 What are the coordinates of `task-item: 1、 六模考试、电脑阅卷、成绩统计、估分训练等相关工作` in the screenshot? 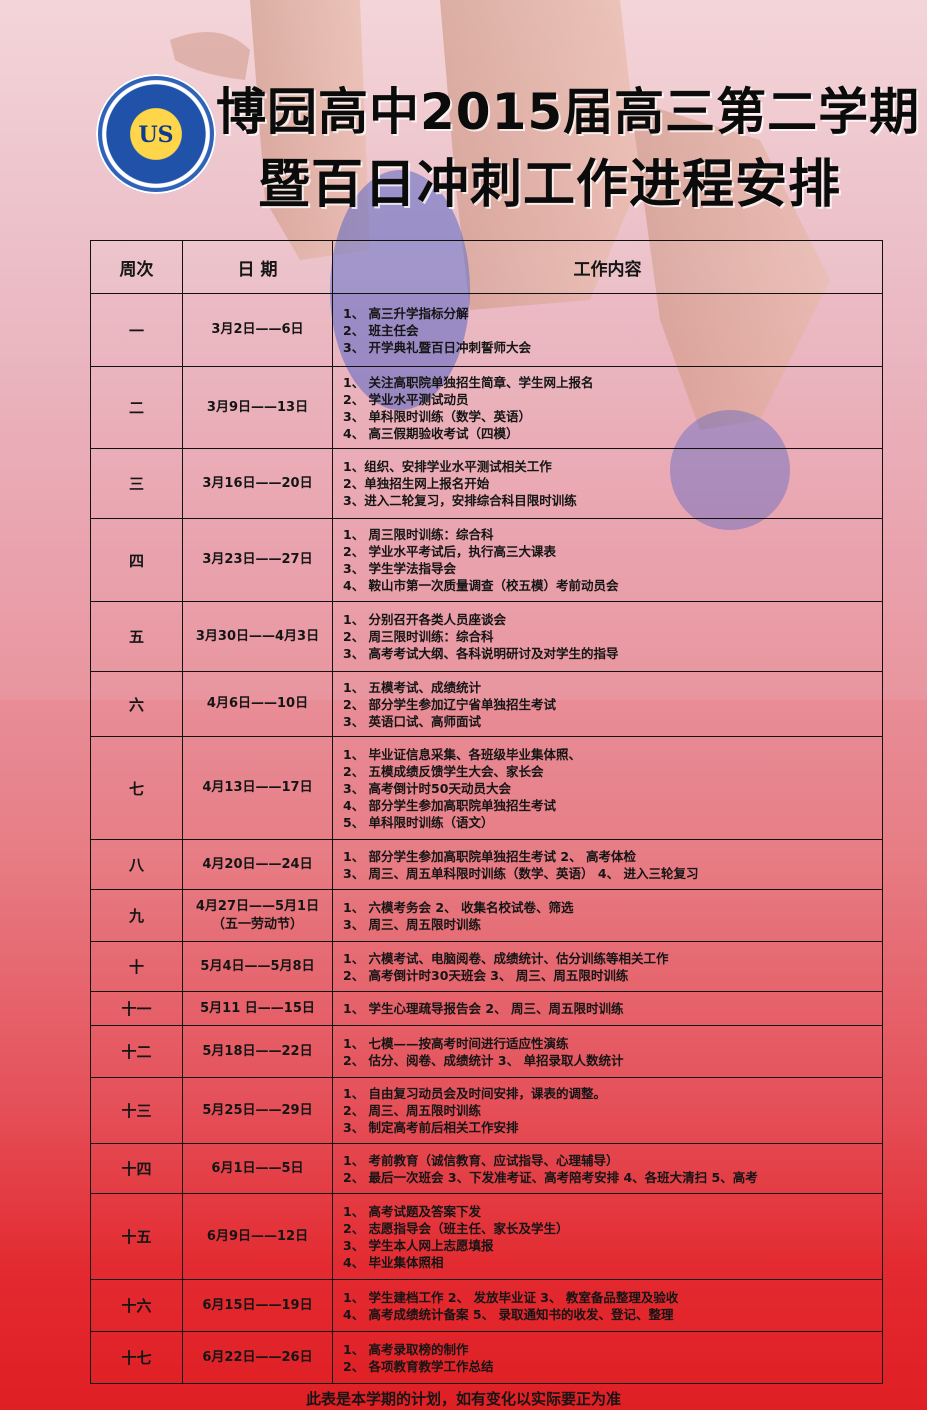 It's located at (506, 958).